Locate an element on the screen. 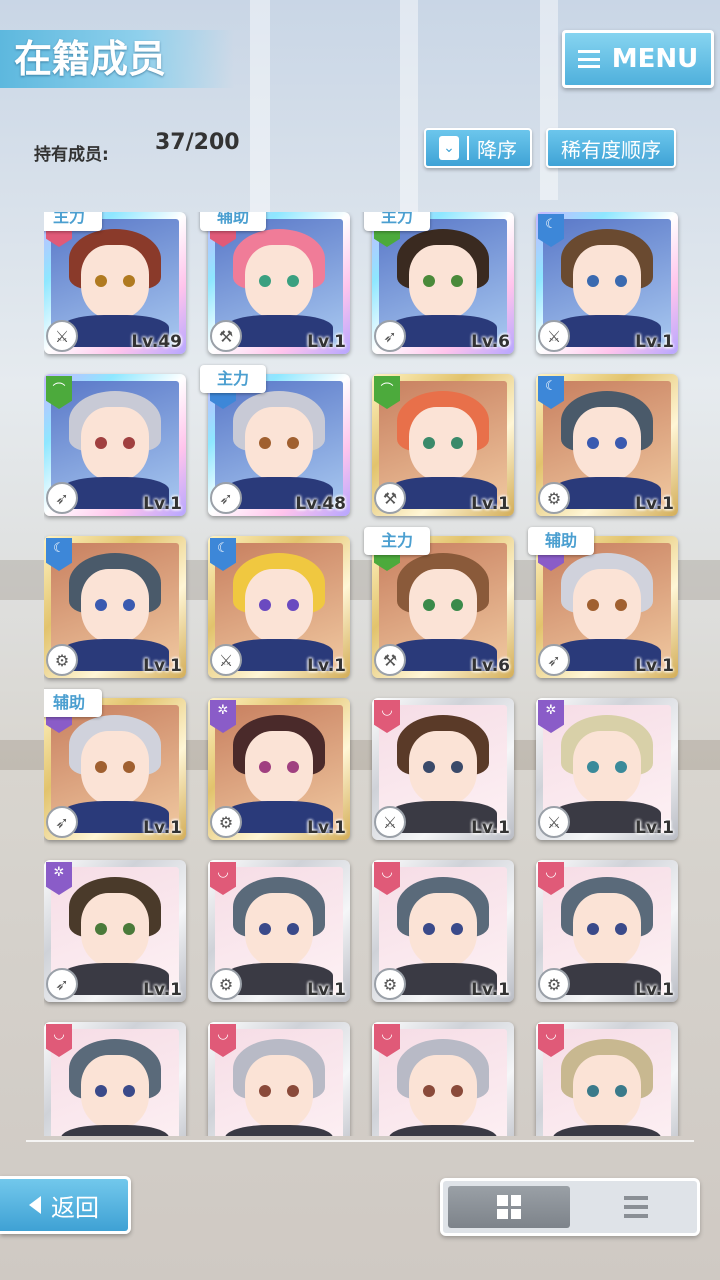 This screenshot has width=720, height=1280. menu-button-label: MENU is located at coordinates (655, 59).